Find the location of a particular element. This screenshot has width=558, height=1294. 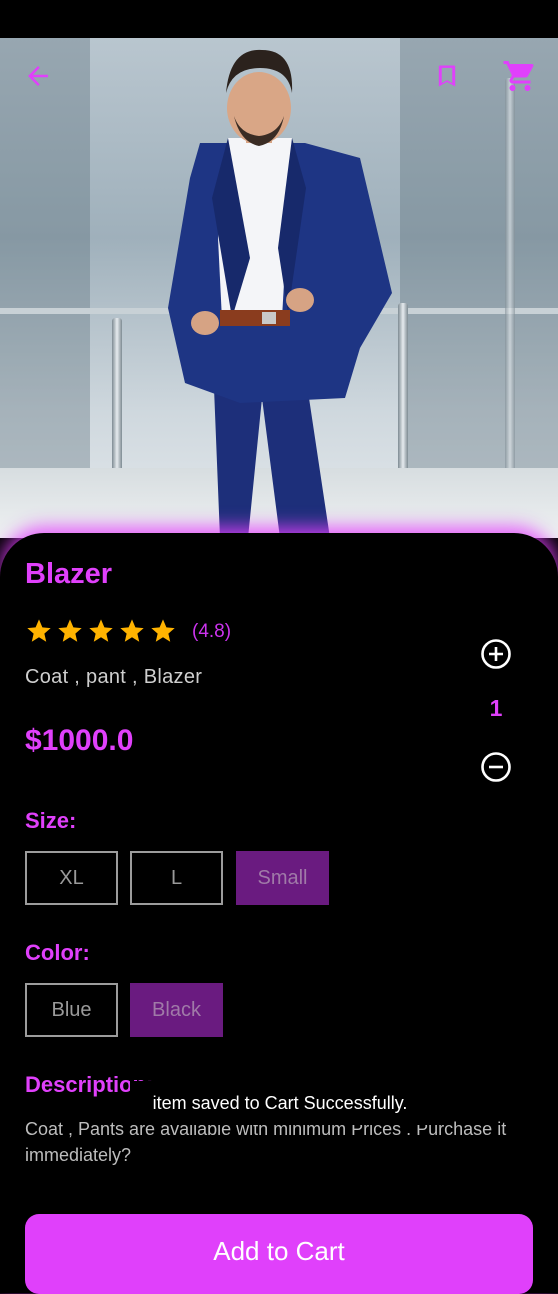

shopping-cart-icon is located at coordinates (518, 76).